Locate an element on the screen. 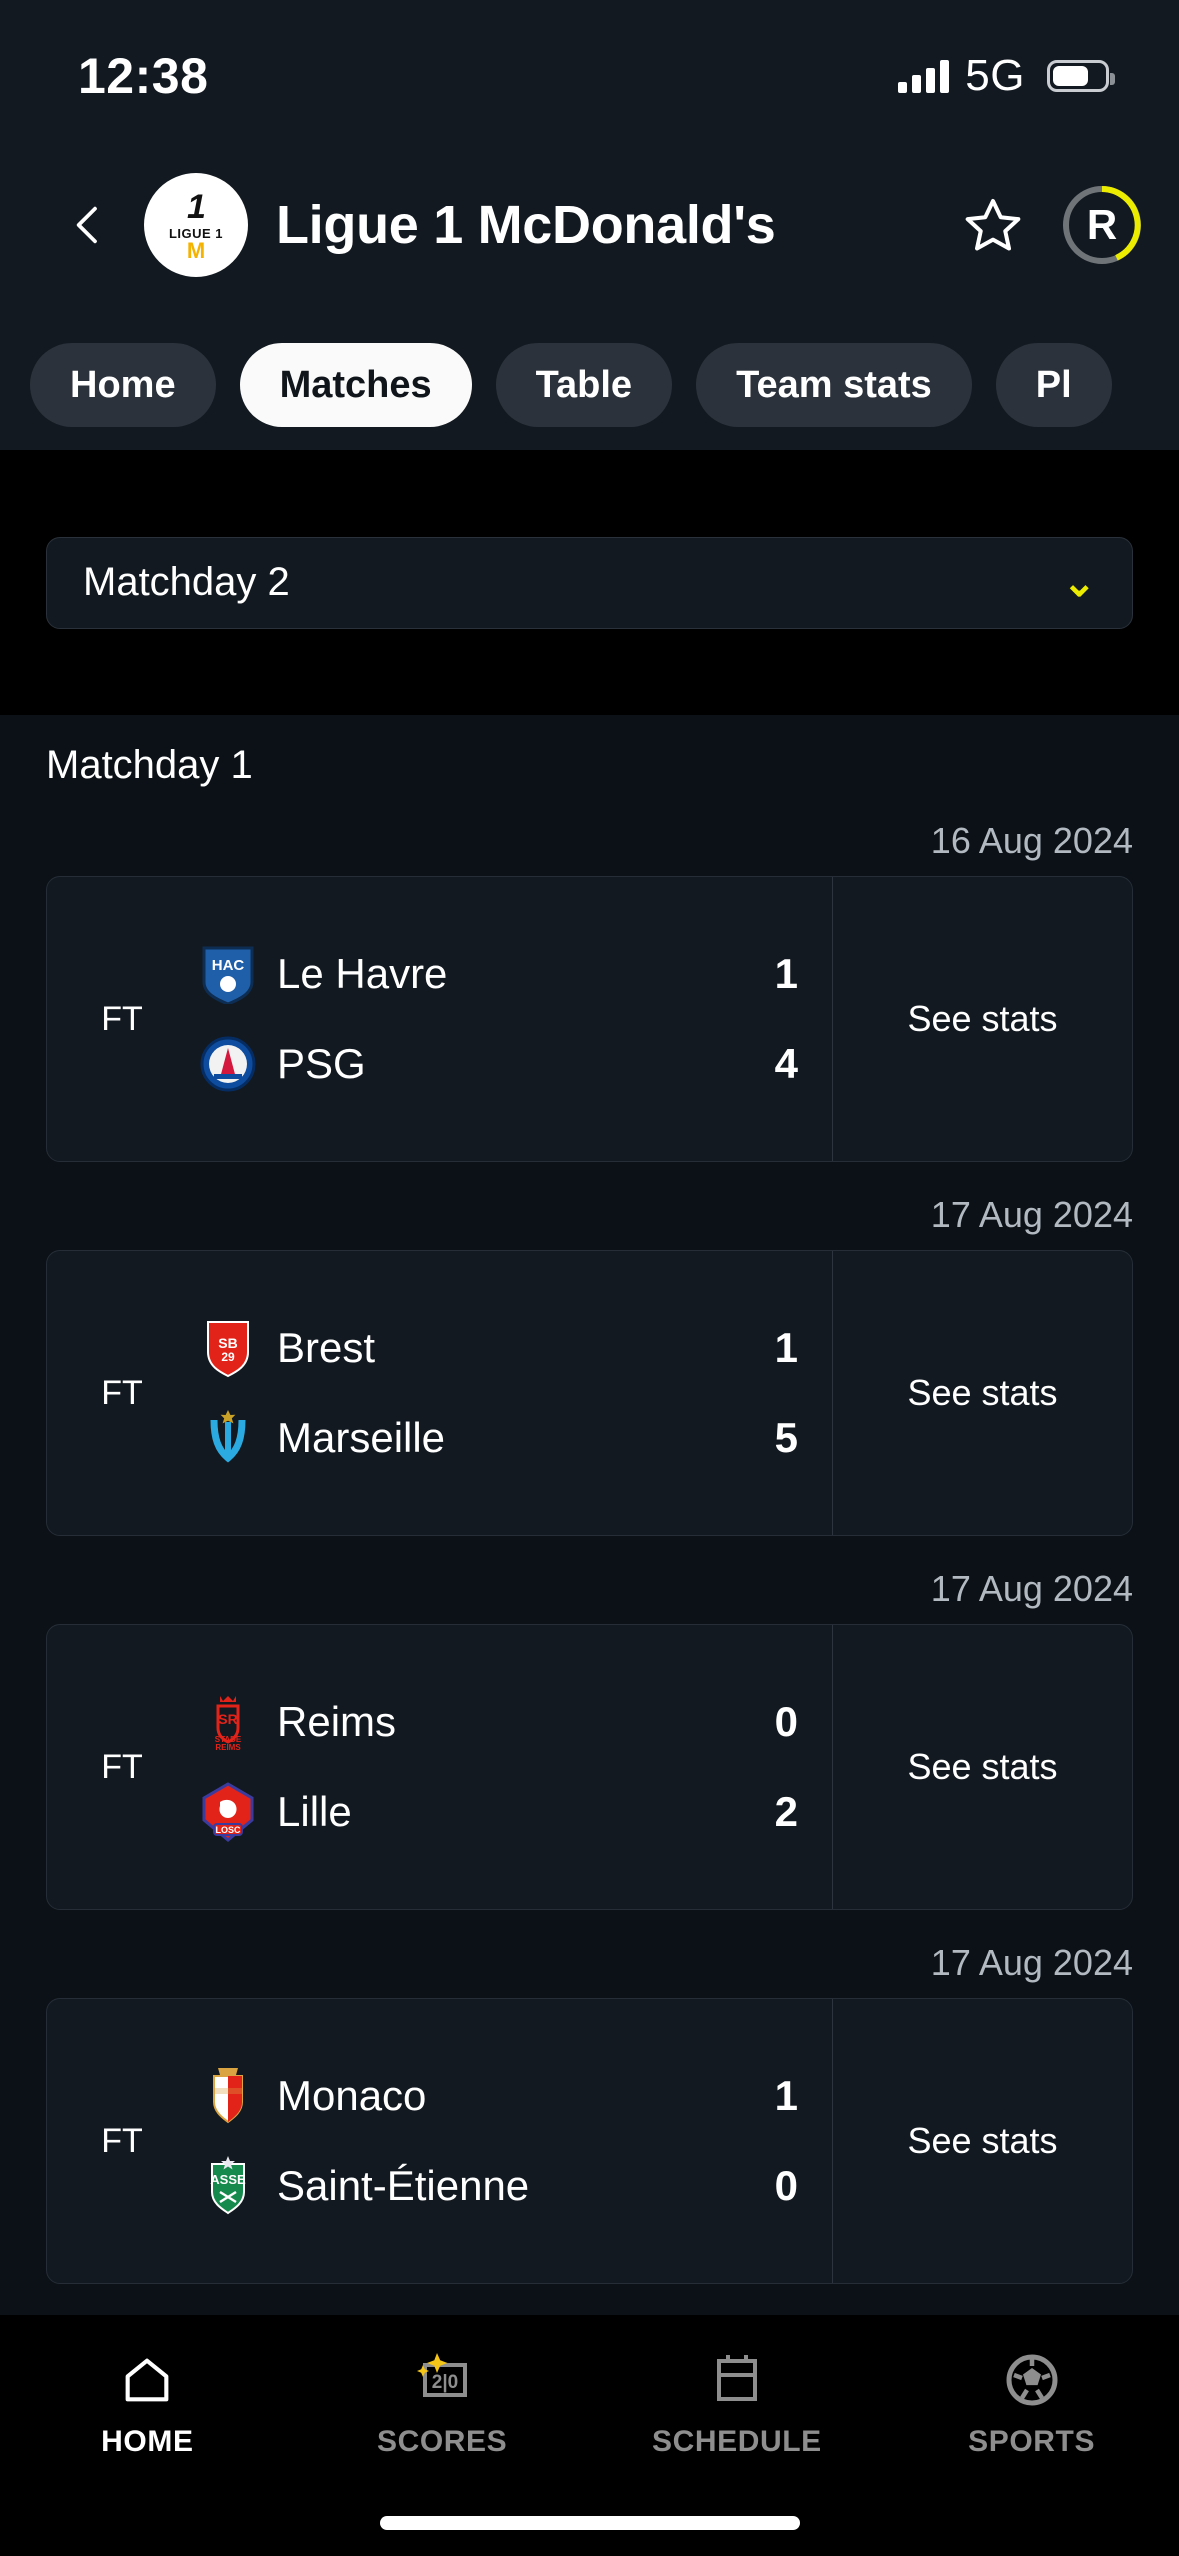 Image resolution: width=1179 pixels, height=2556 pixels. scoreboard-sparkle-icon: 2|0 is located at coordinates (442, 2380).